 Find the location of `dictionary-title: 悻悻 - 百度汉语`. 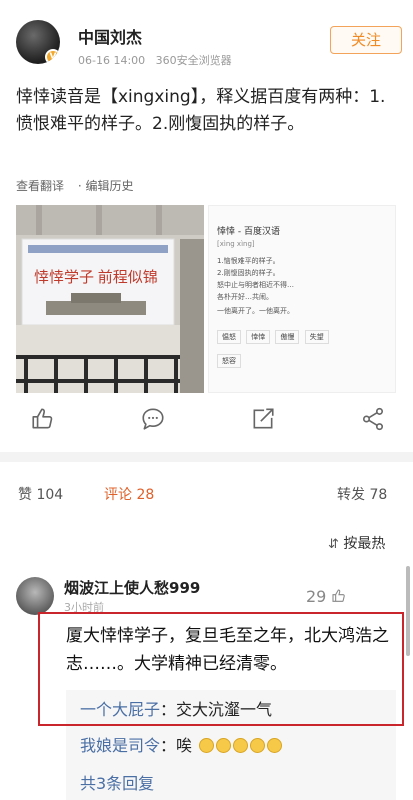

dictionary-title: 悻悻 - 百度汉语 is located at coordinates (248, 232).